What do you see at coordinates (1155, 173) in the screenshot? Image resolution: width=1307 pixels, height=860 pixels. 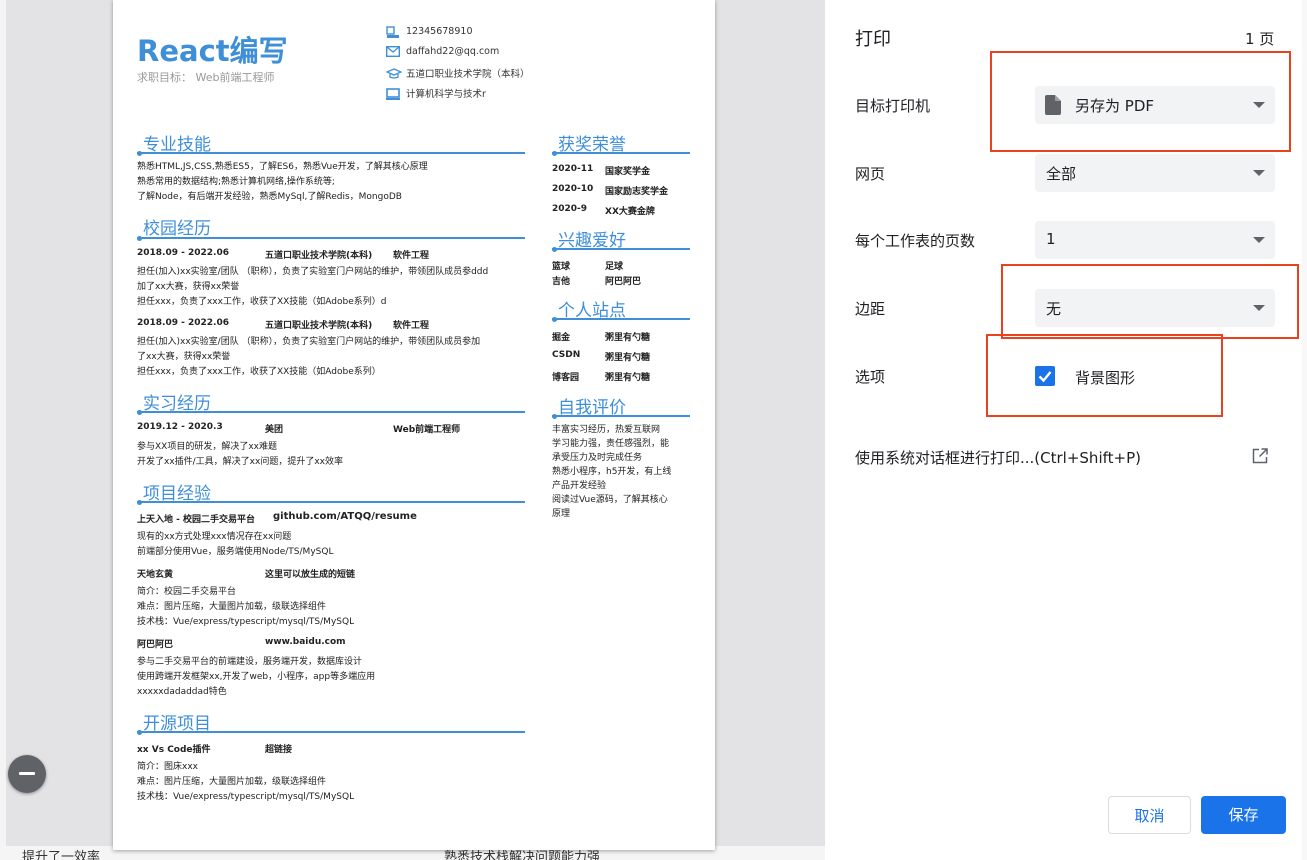 I see `pages-select: 全部` at bounding box center [1155, 173].